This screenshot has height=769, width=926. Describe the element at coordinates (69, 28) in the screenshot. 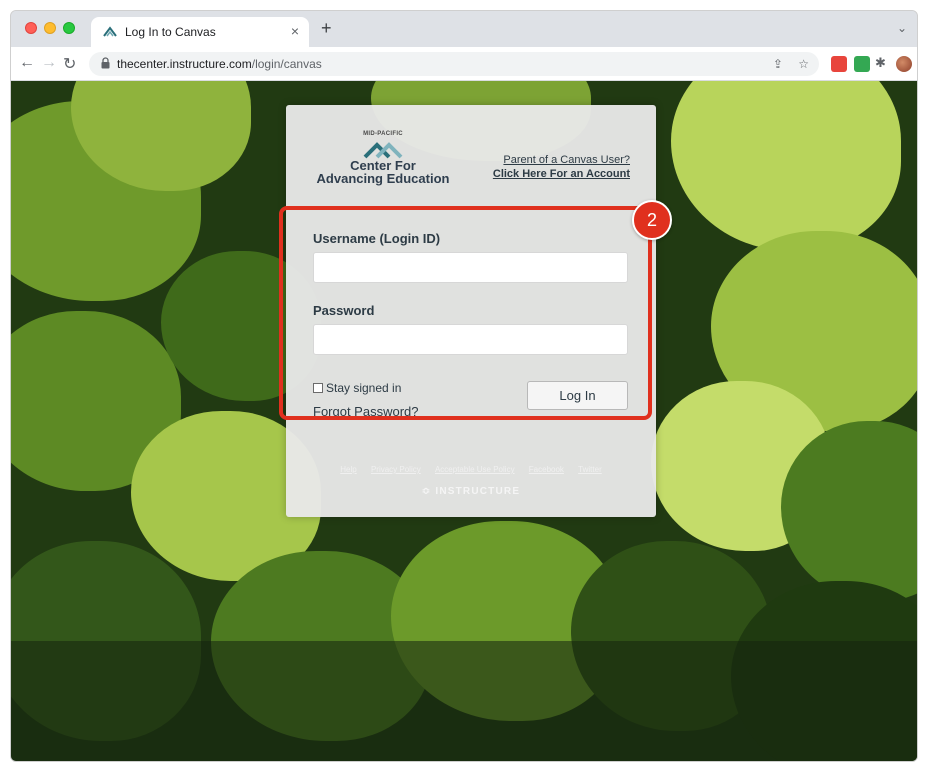

I see `maximize-window-button` at that location.